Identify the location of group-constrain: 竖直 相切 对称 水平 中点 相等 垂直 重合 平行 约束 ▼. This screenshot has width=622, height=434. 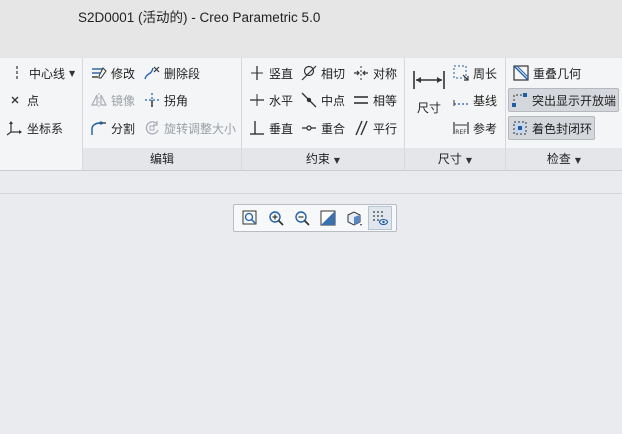
(323, 114).